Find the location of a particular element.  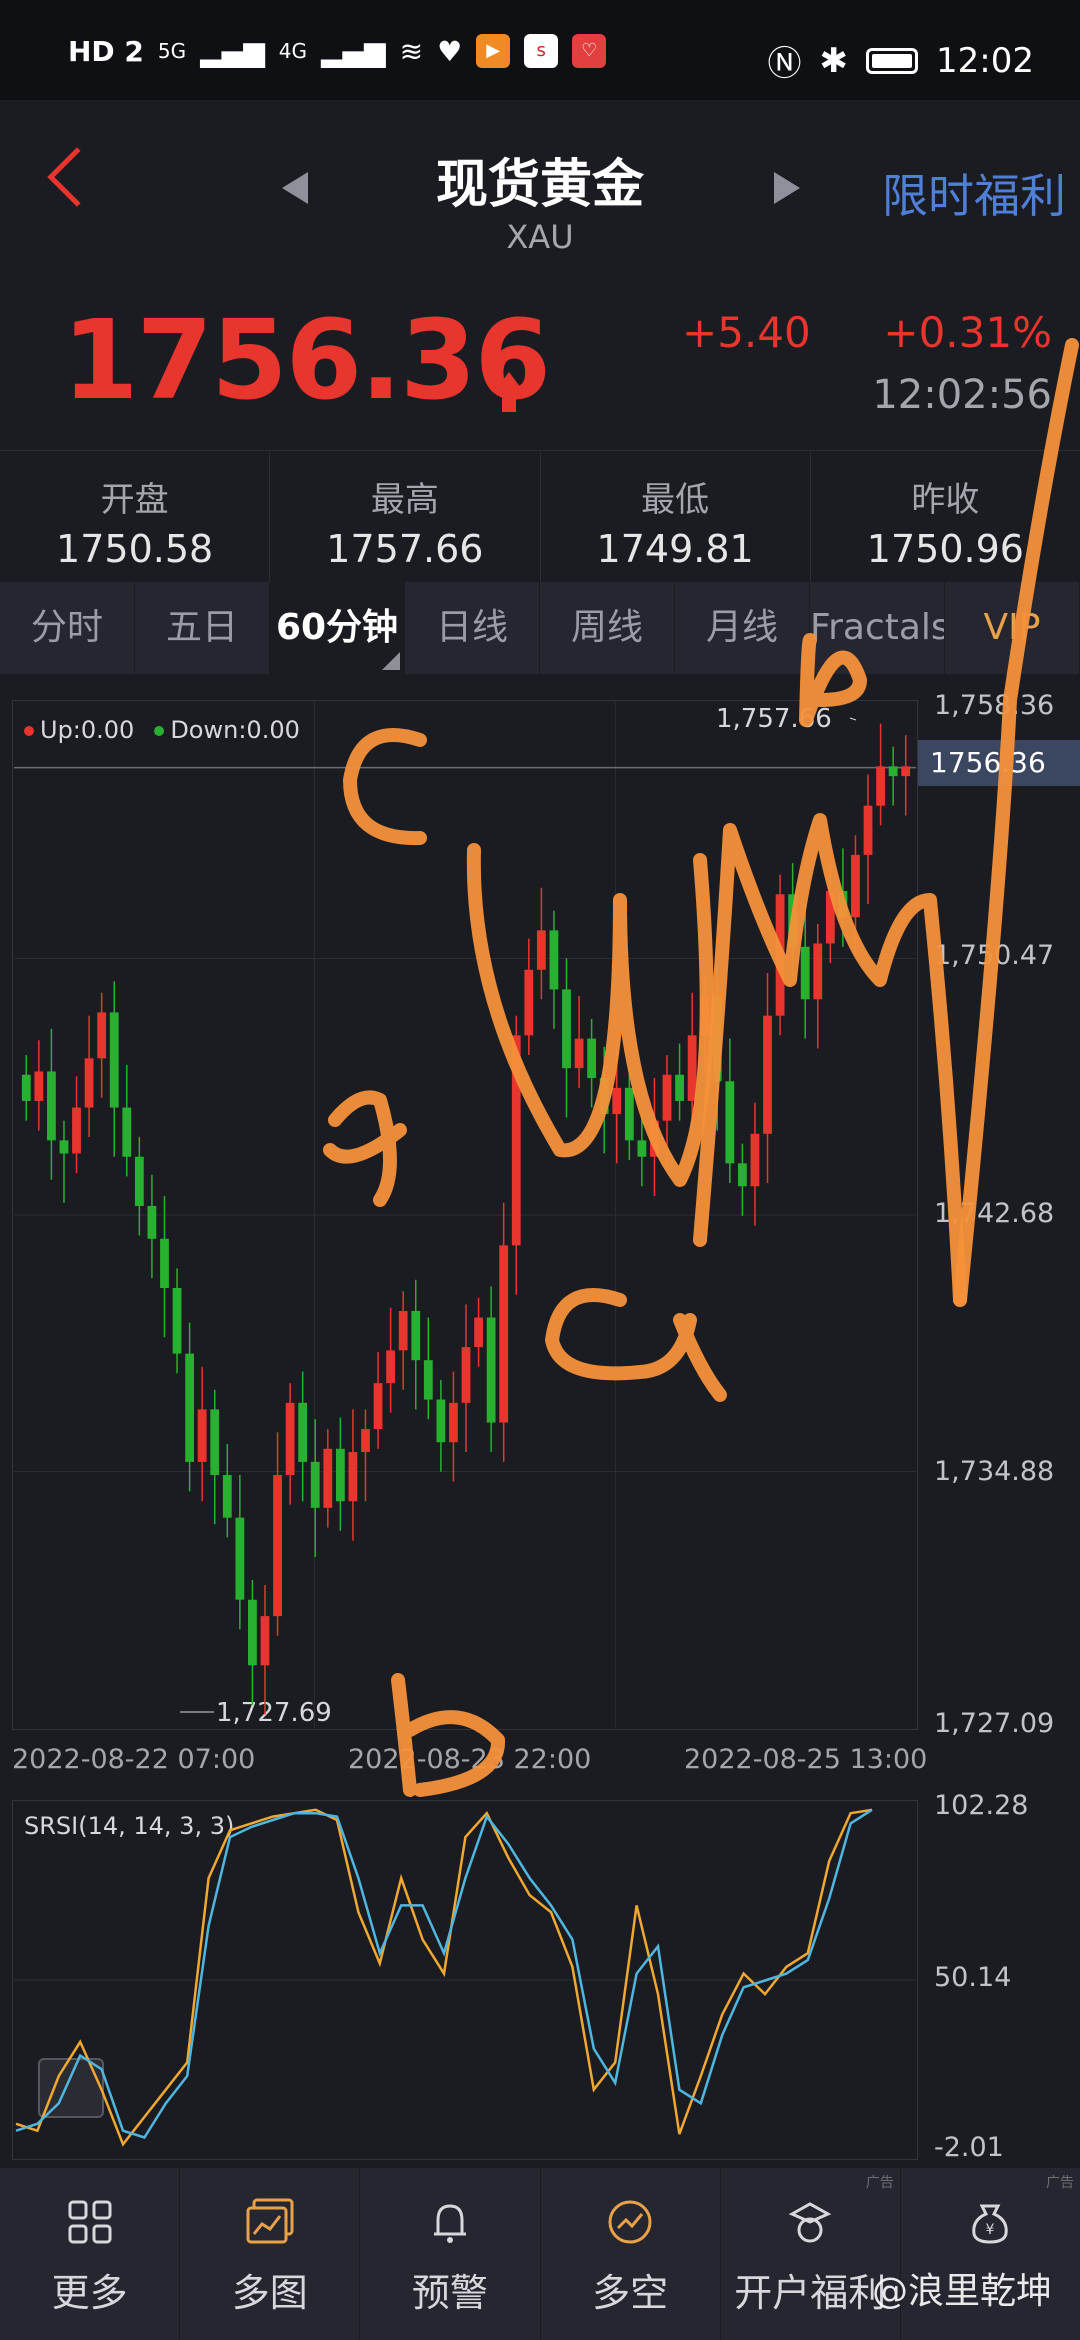

bell-icon is located at coordinates (449, 2223).